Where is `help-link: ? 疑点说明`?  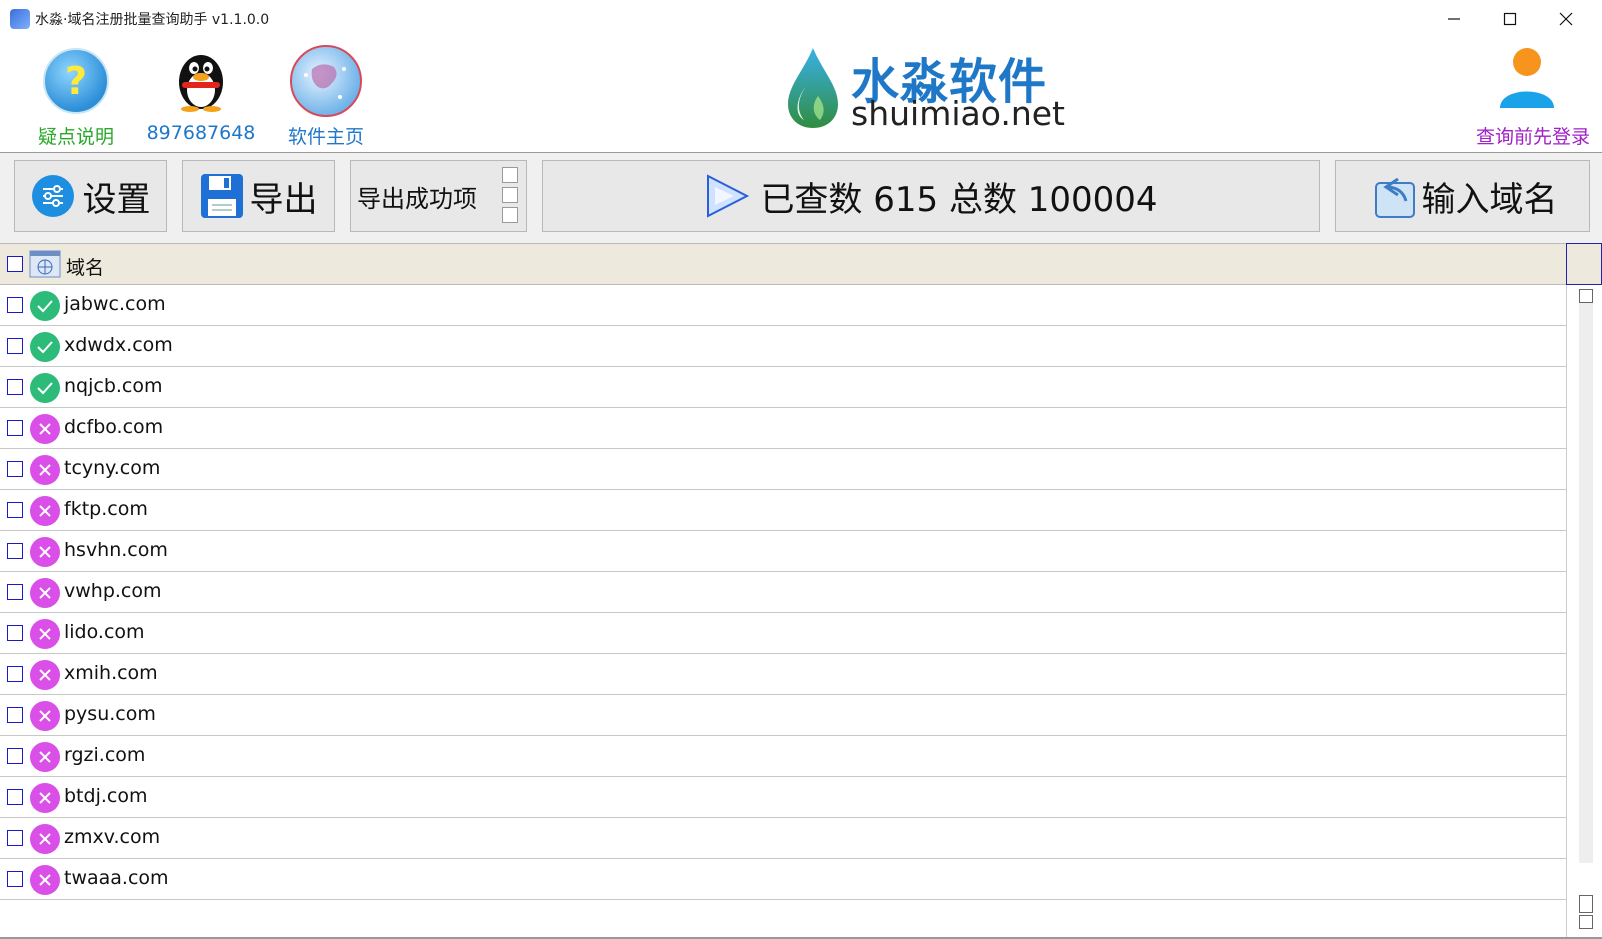 help-link: ? 疑点说明 is located at coordinates (76, 97).